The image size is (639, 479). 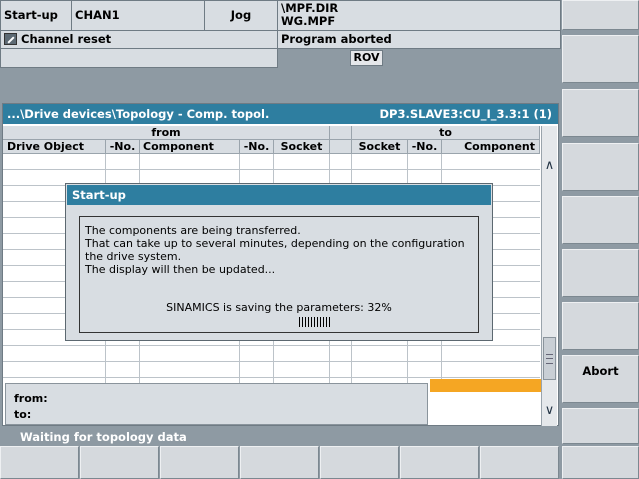 What do you see at coordinates (549, 165) in the screenshot?
I see `scroll-up-icon: ∧` at bounding box center [549, 165].